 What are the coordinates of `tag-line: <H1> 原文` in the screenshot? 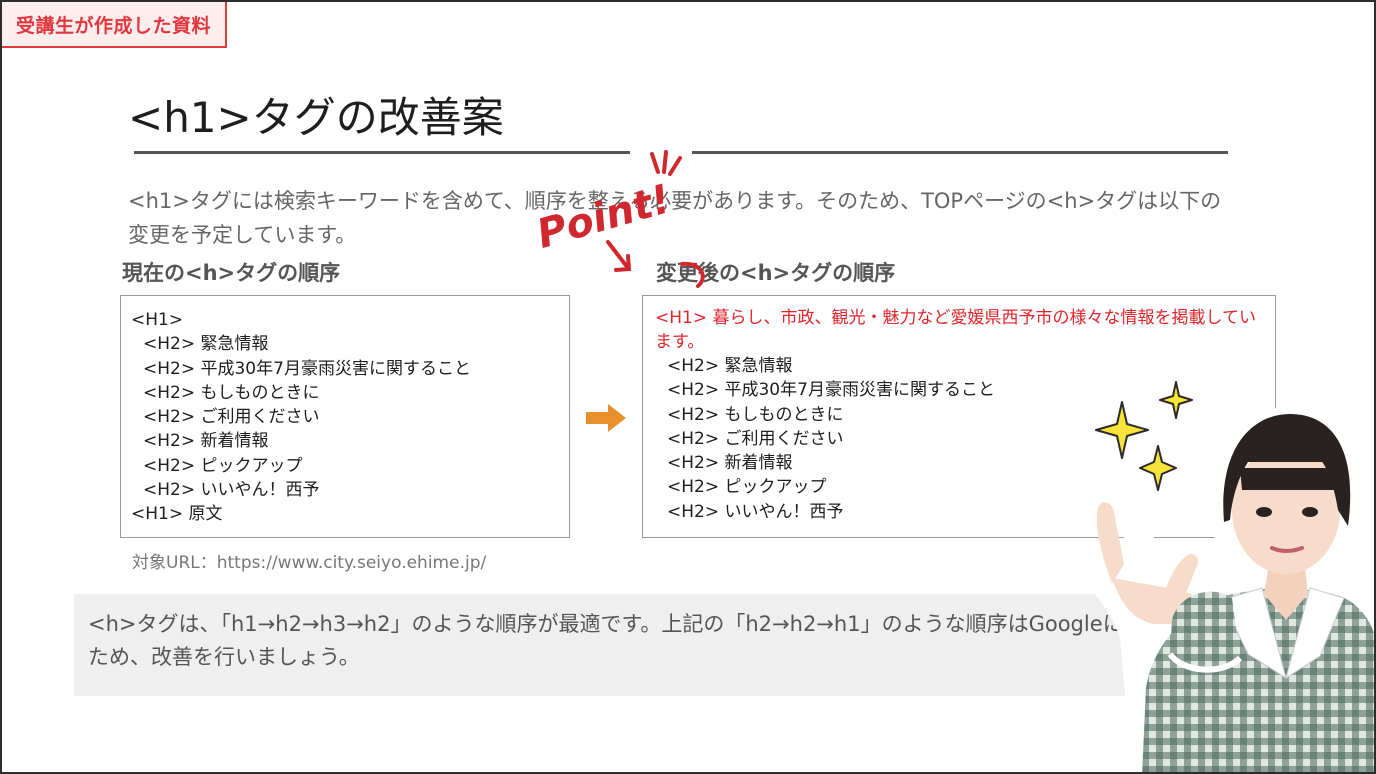 It's located at (177, 514).